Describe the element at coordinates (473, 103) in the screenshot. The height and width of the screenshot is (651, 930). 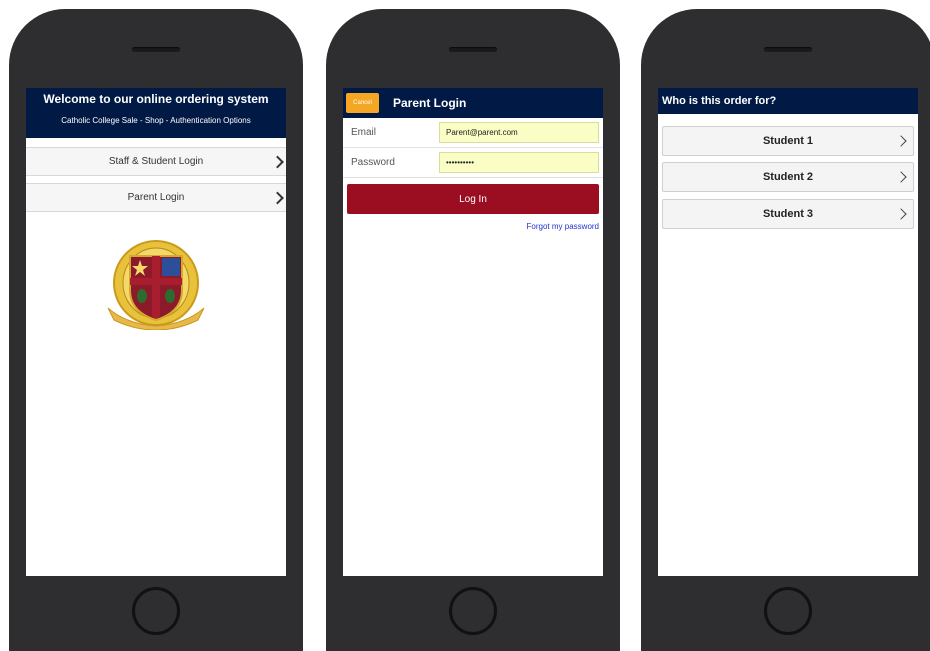
I see `parent-login-header: Cancel Parent Login` at that location.